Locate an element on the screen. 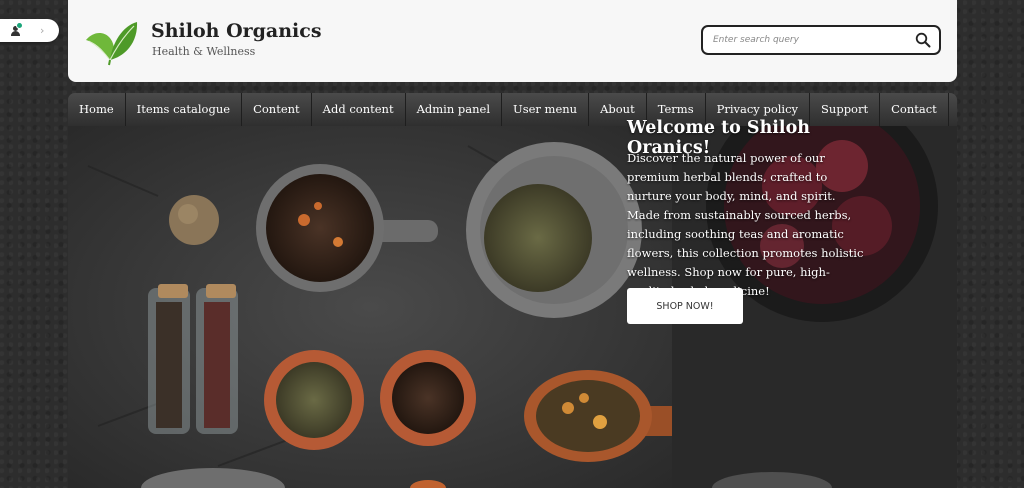 The width and height of the screenshot is (1024, 488). user-icon is located at coordinates (16, 29).